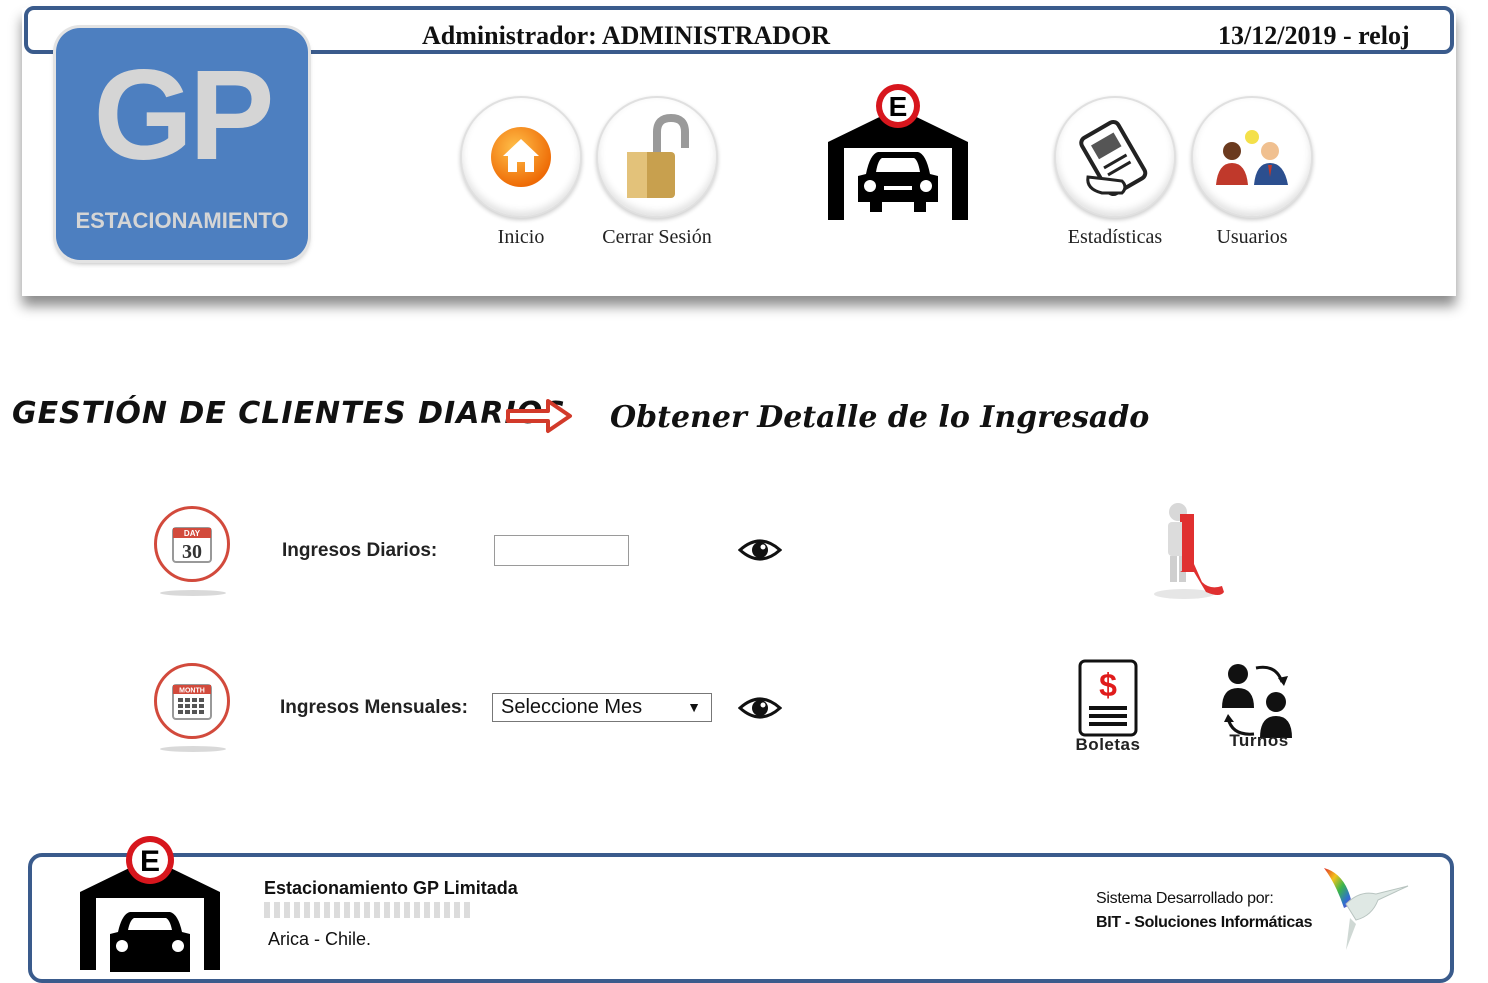 The width and height of the screenshot is (1488, 983). What do you see at coordinates (1115, 157) in the screenshot?
I see `ticket-icon` at bounding box center [1115, 157].